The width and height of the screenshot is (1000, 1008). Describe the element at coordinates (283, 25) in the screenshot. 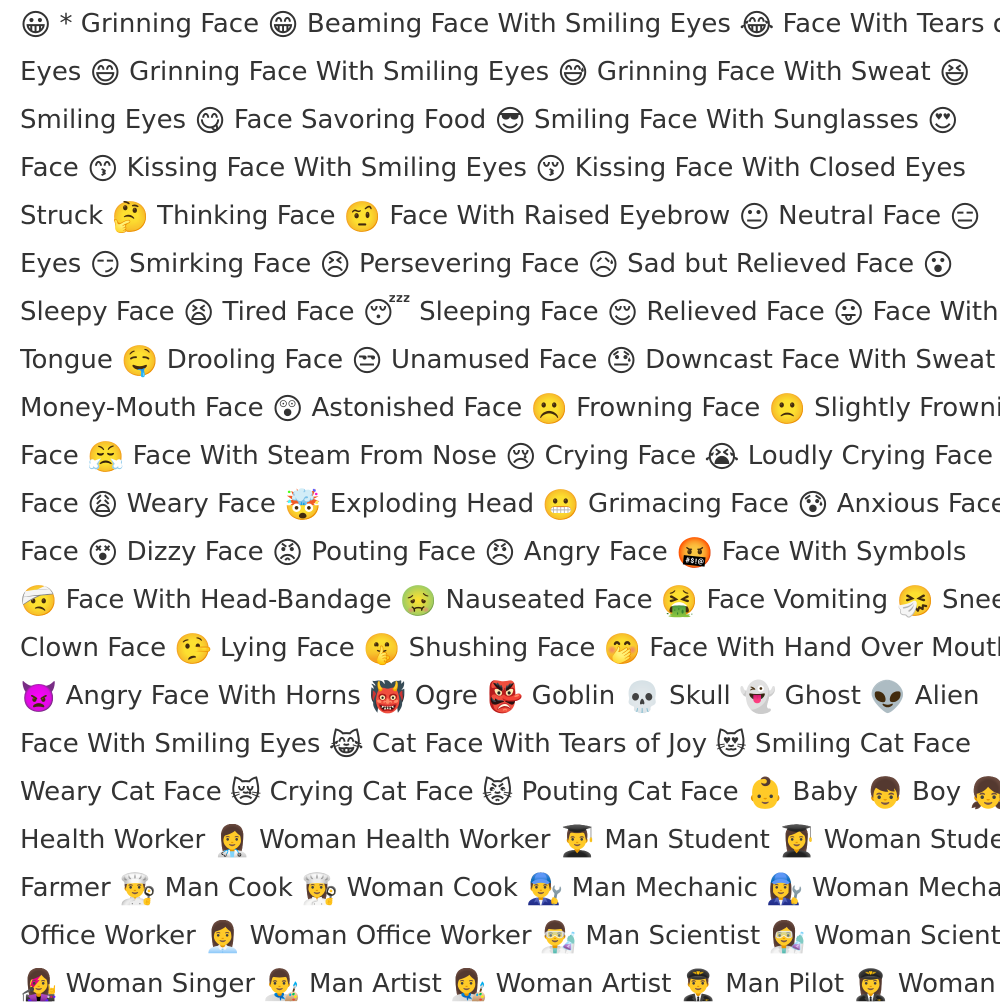

I see `emoji-icon: 😁` at that location.